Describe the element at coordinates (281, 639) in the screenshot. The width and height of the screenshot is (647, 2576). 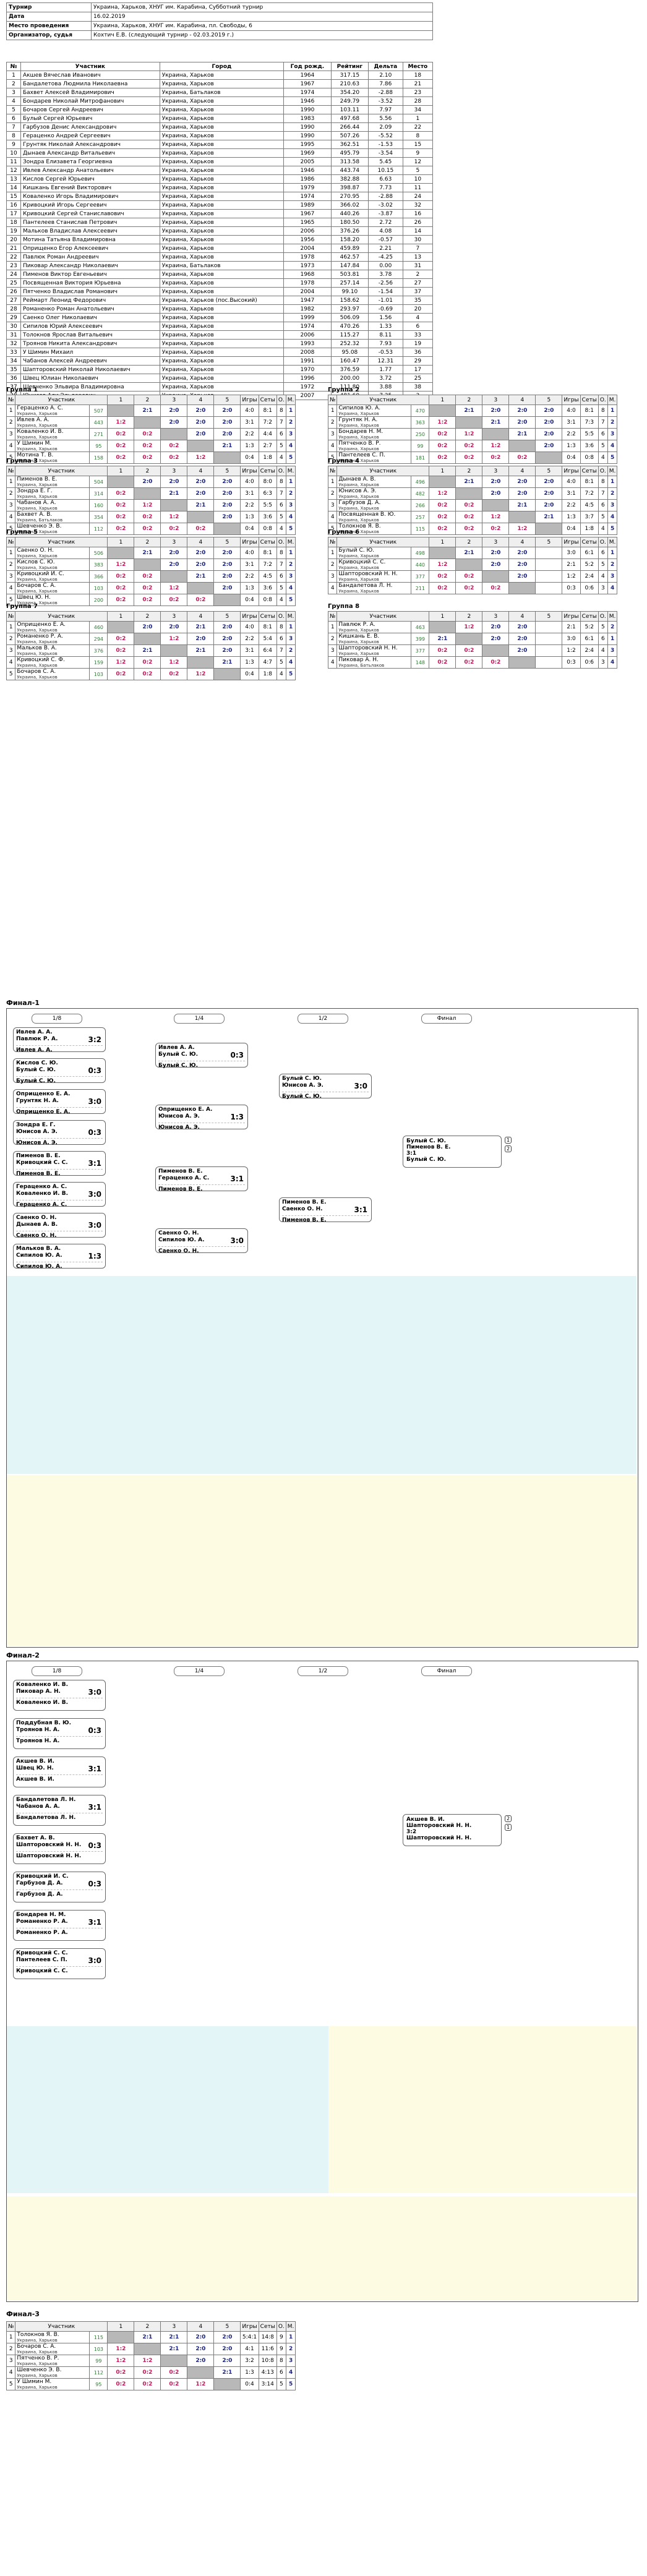
I see `group-points: 6` at that location.